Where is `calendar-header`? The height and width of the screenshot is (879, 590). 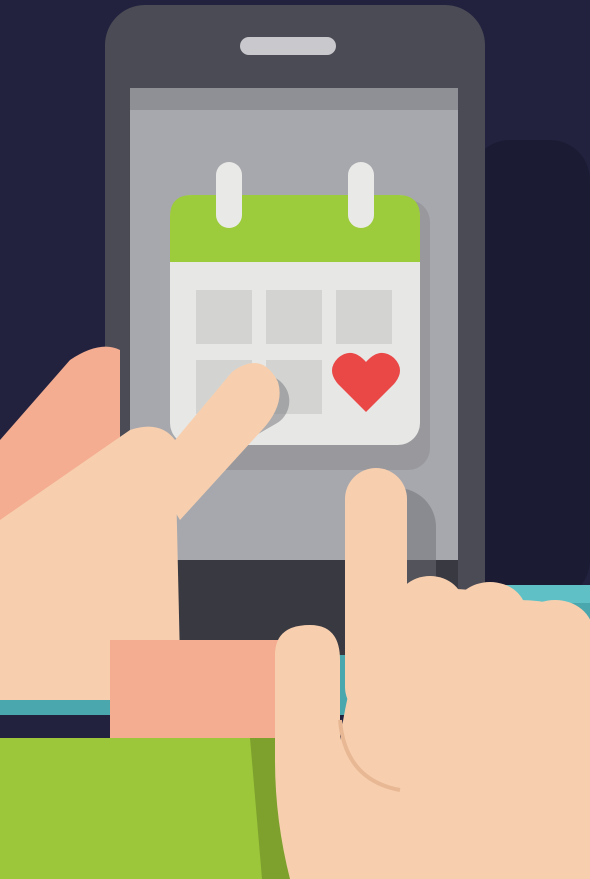
calendar-header is located at coordinates (295, 228).